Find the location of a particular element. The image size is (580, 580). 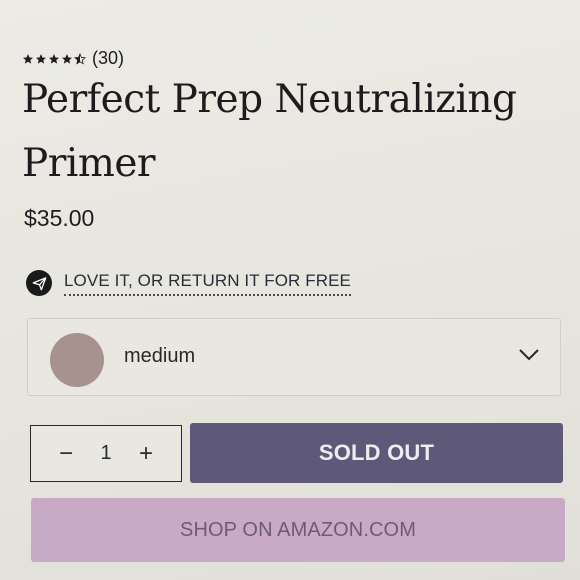

return-guarantee: LOVE IT, OR RETURN IT FOR FREE is located at coordinates (188, 283).